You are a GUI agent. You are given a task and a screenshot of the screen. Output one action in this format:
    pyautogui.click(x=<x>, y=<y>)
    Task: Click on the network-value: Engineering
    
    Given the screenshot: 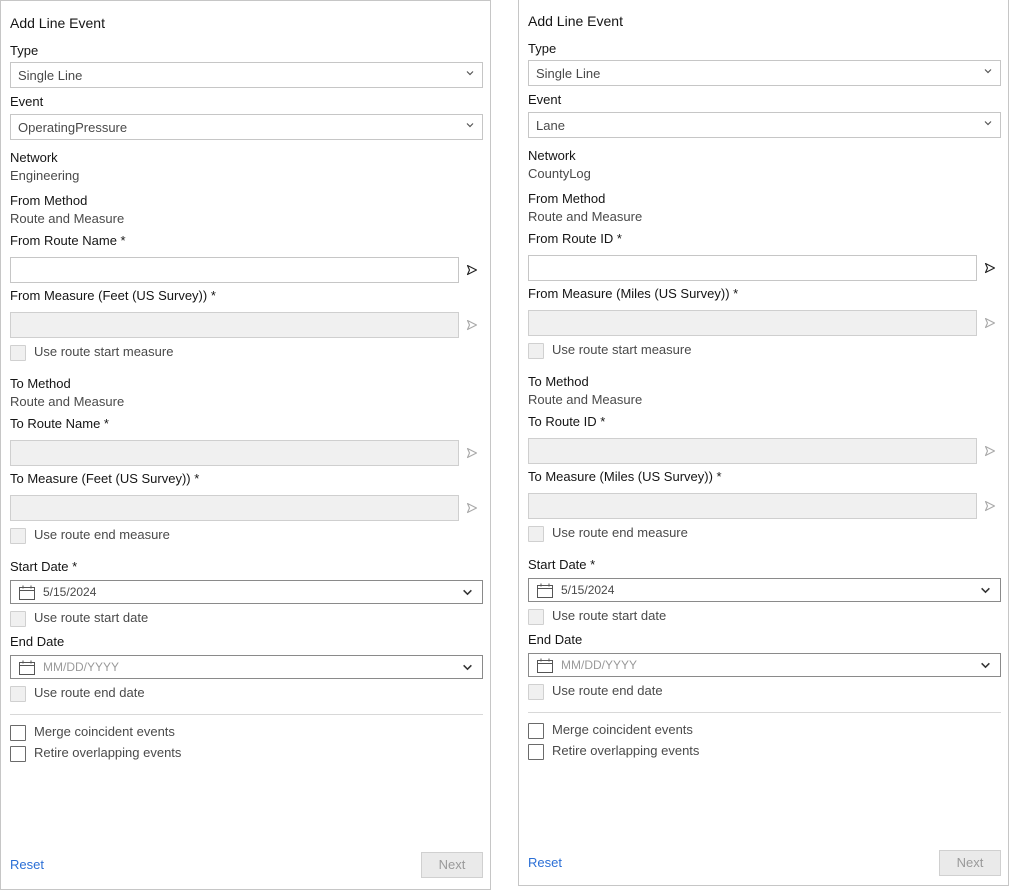 What is the action you would take?
    pyautogui.click(x=45, y=175)
    